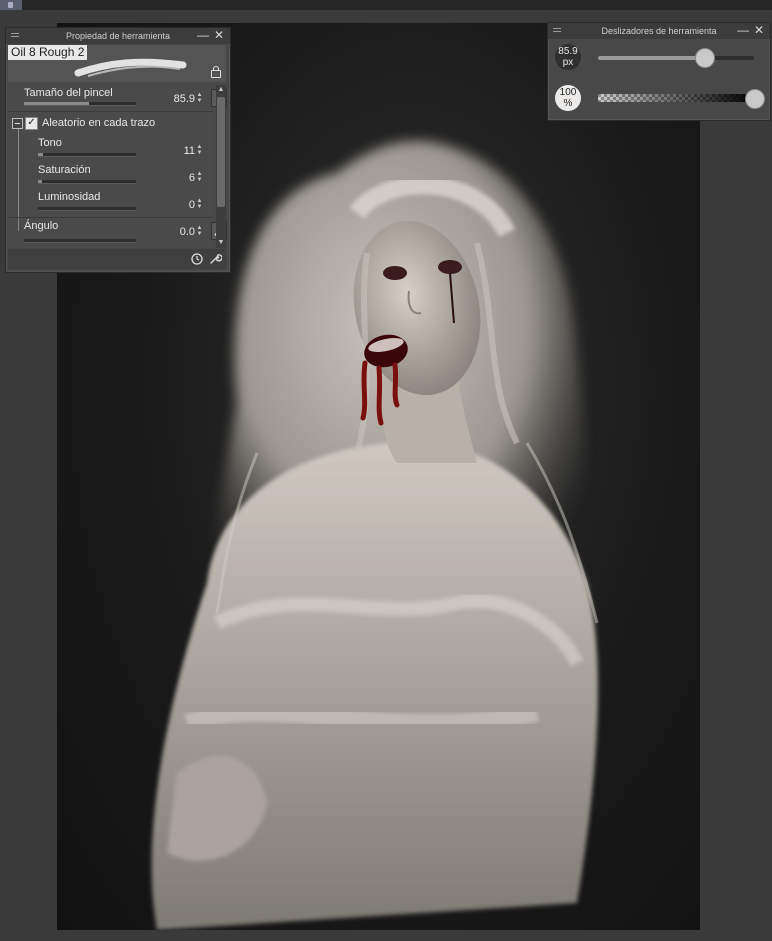  I want to click on size-unit: px, so click(568, 62).